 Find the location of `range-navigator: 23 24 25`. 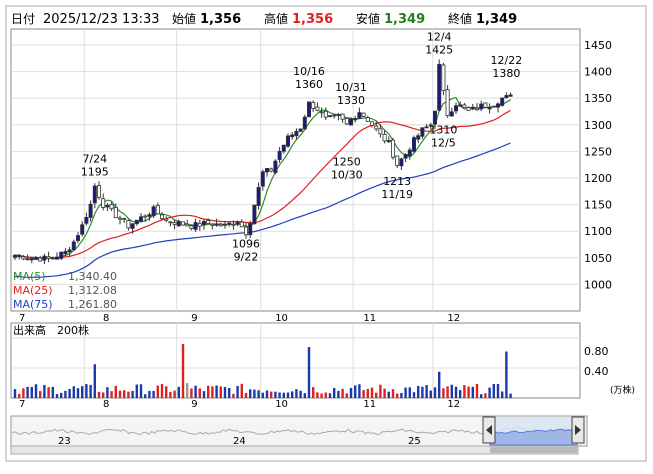

range-navigator: 23 24 25 is located at coordinates (299, 435).